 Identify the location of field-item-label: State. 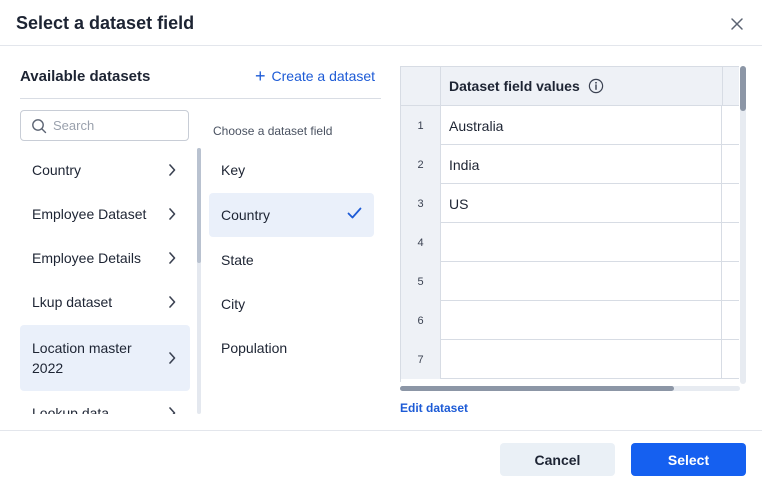
(237, 260).